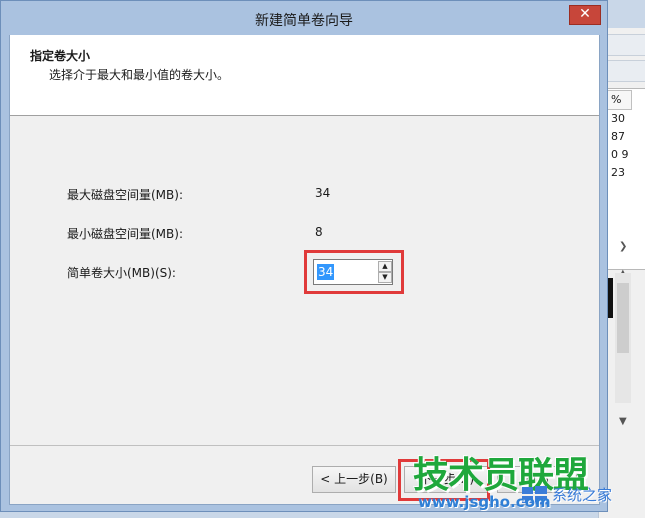 The image size is (645, 518). What do you see at coordinates (304, 21) in the screenshot?
I see `dialog-title: 新建简单卷向导` at bounding box center [304, 21].